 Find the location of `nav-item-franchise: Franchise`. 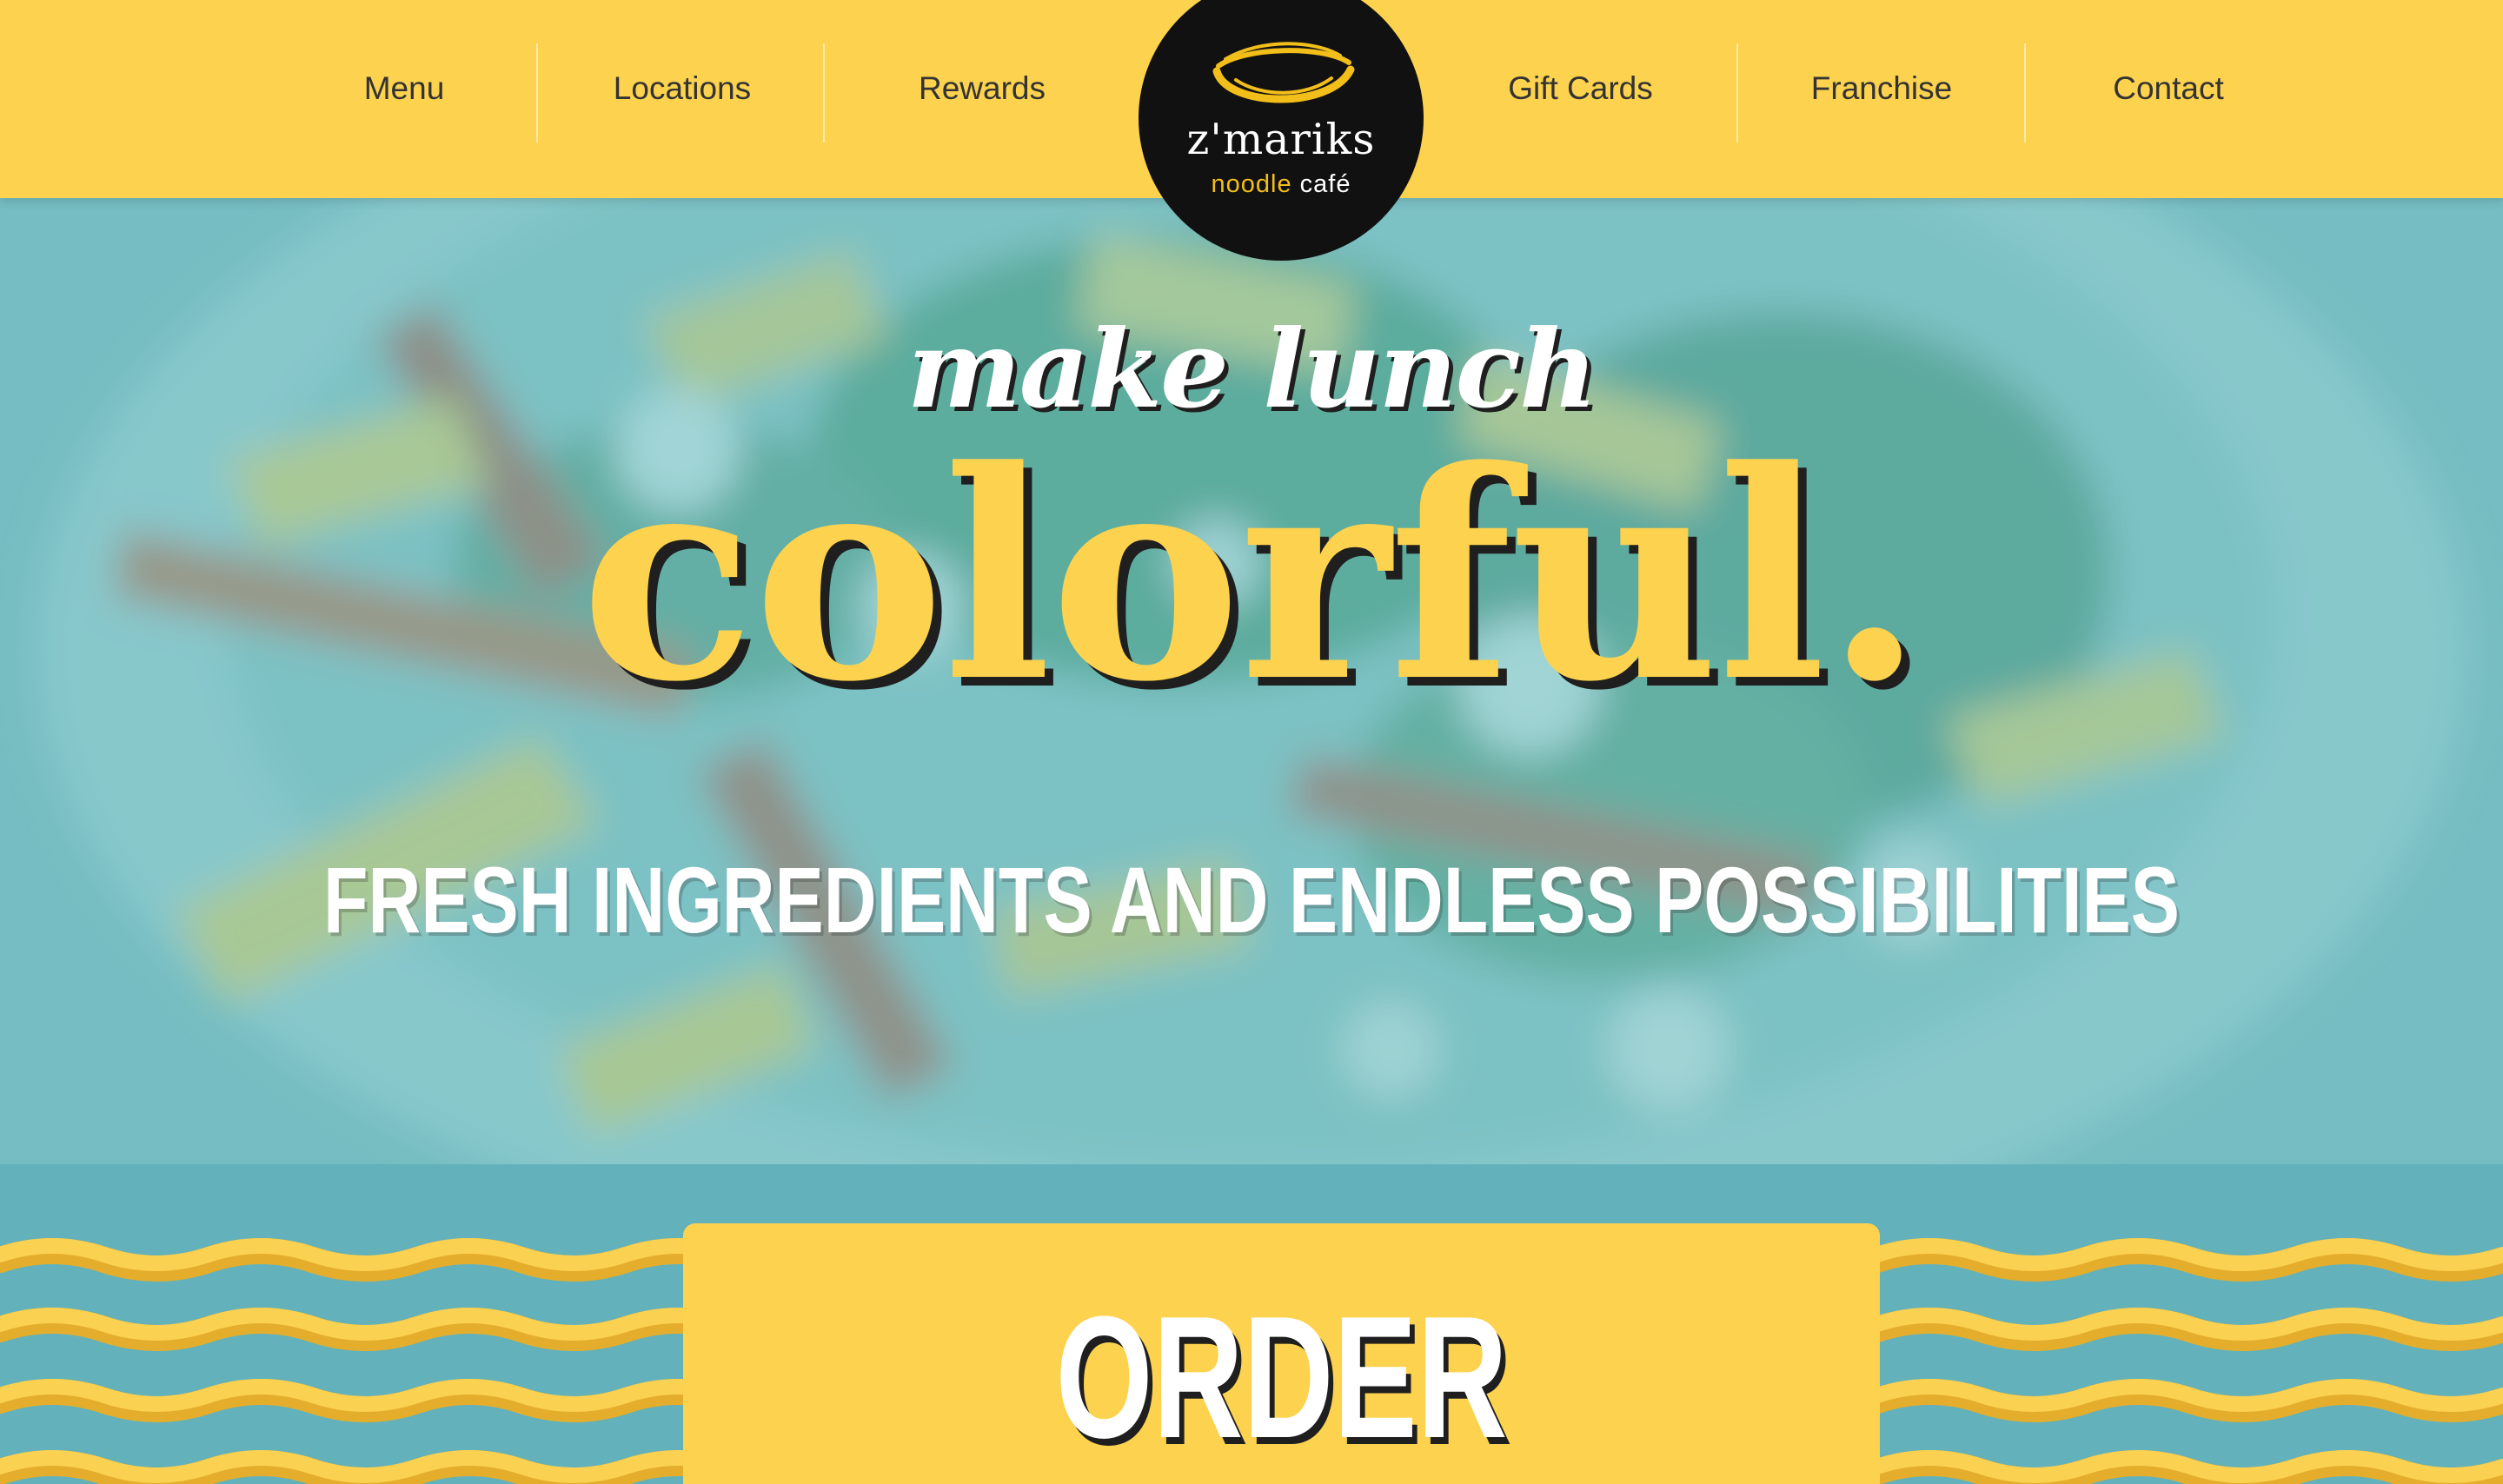

nav-item-franchise: Franchise is located at coordinates (1881, 88).